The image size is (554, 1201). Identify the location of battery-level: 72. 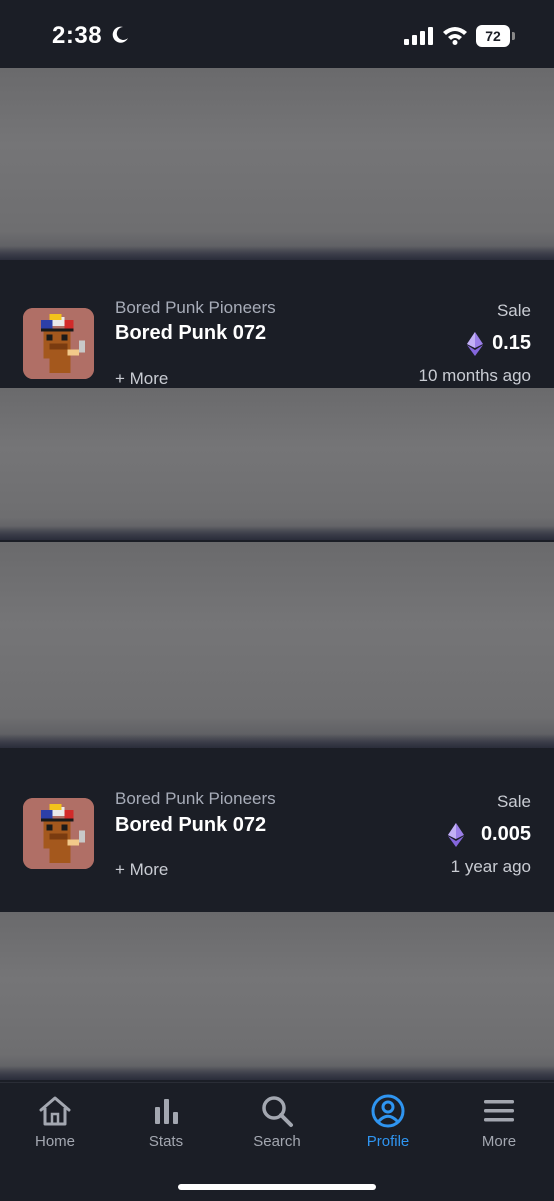
(493, 36).